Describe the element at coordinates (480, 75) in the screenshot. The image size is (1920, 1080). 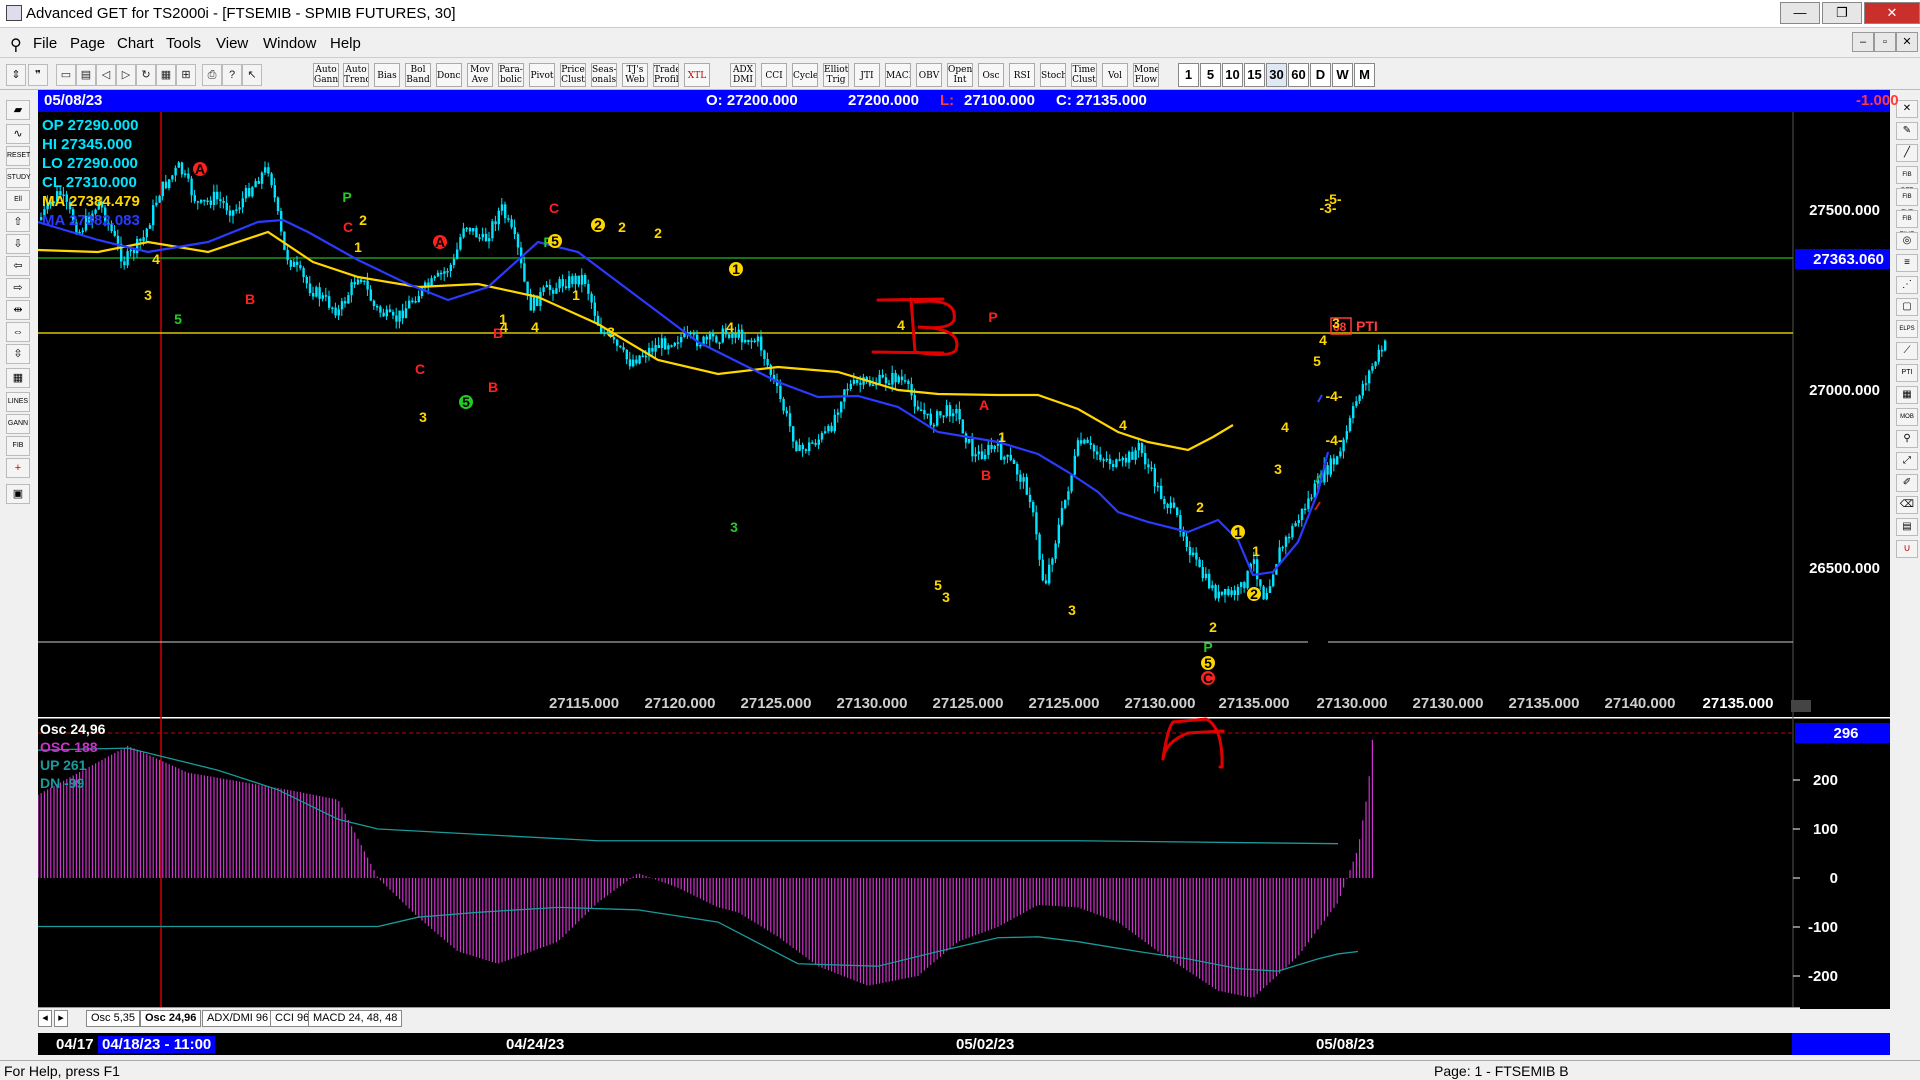
I see `tool-mov-ave: Mov Ave` at that location.